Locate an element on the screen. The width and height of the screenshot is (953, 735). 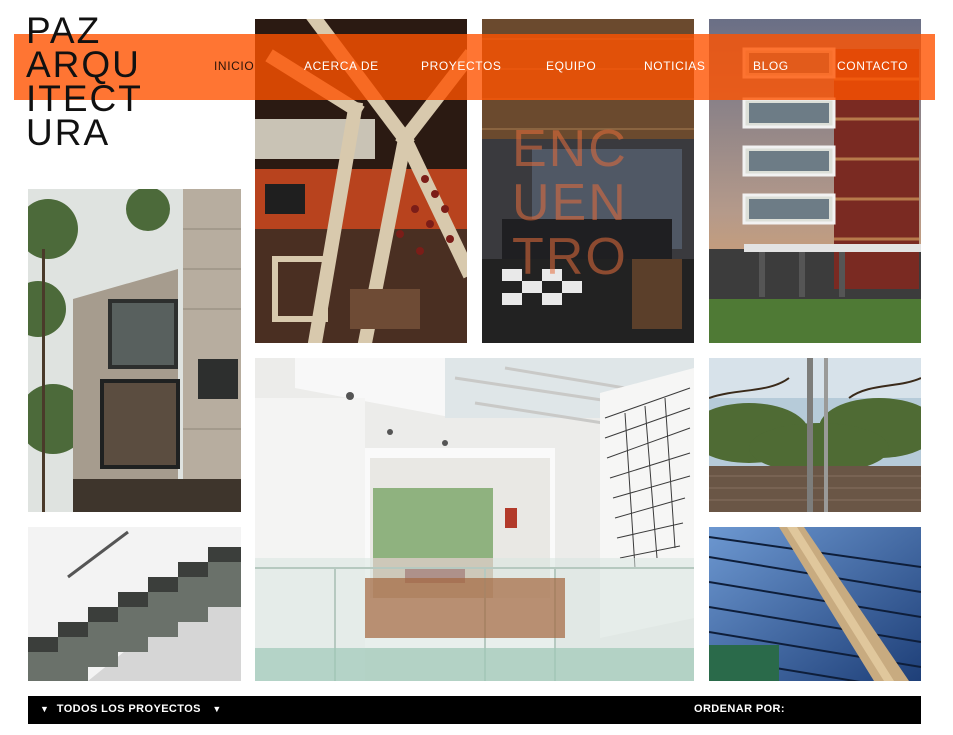
project-tile-stairs is located at coordinates (134, 604).